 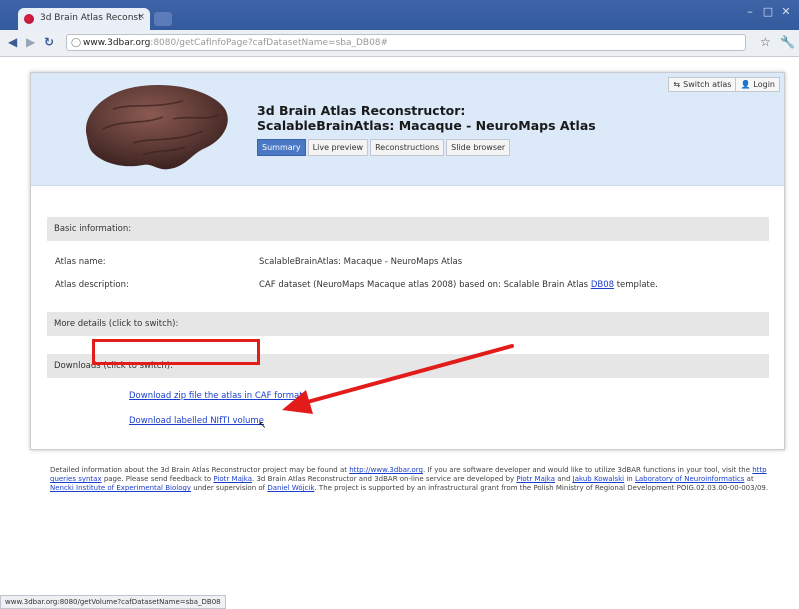 I want to click on footer-text-5: and, so click(x=564, y=479).